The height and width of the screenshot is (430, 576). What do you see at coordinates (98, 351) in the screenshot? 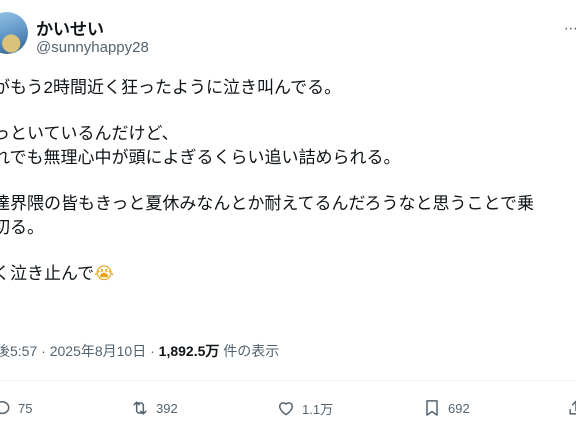
I see `tweet-date: 2025年8月10日` at bounding box center [98, 351].